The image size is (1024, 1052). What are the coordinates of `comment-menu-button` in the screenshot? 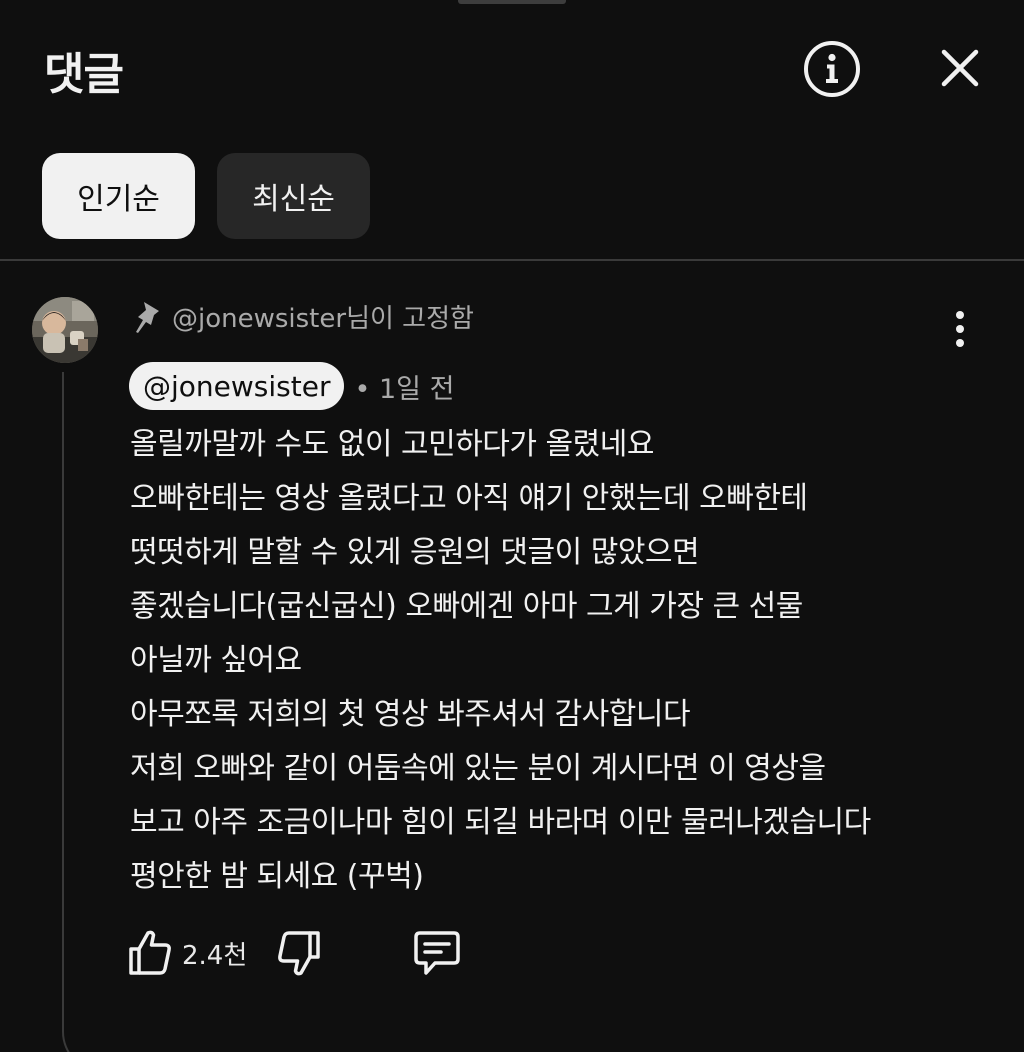 It's located at (960, 329).